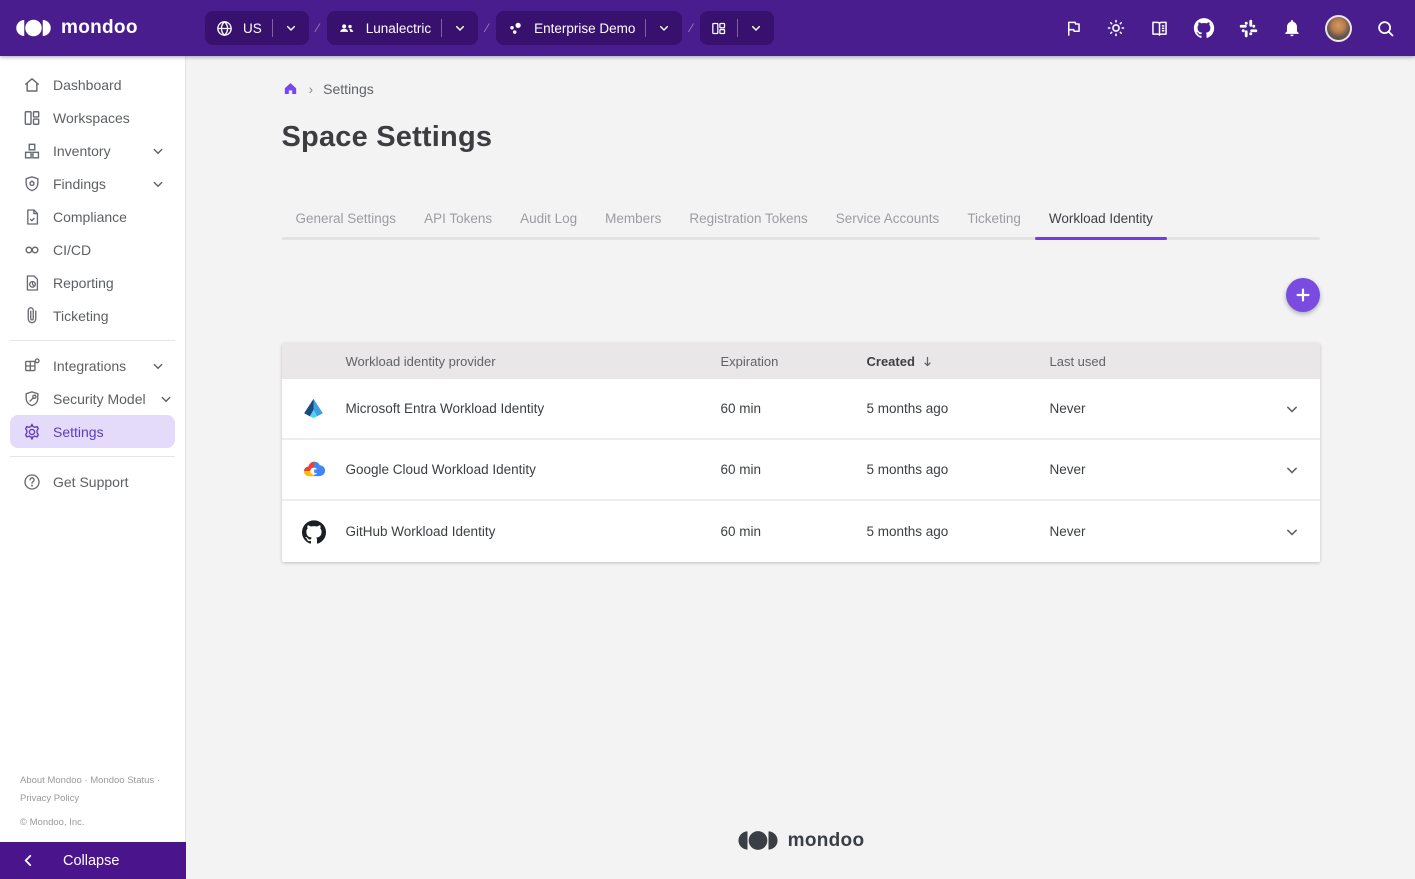 Image resolution: width=1415 pixels, height=879 pixels. I want to click on sidebar-item-label: Security Model, so click(99, 398).